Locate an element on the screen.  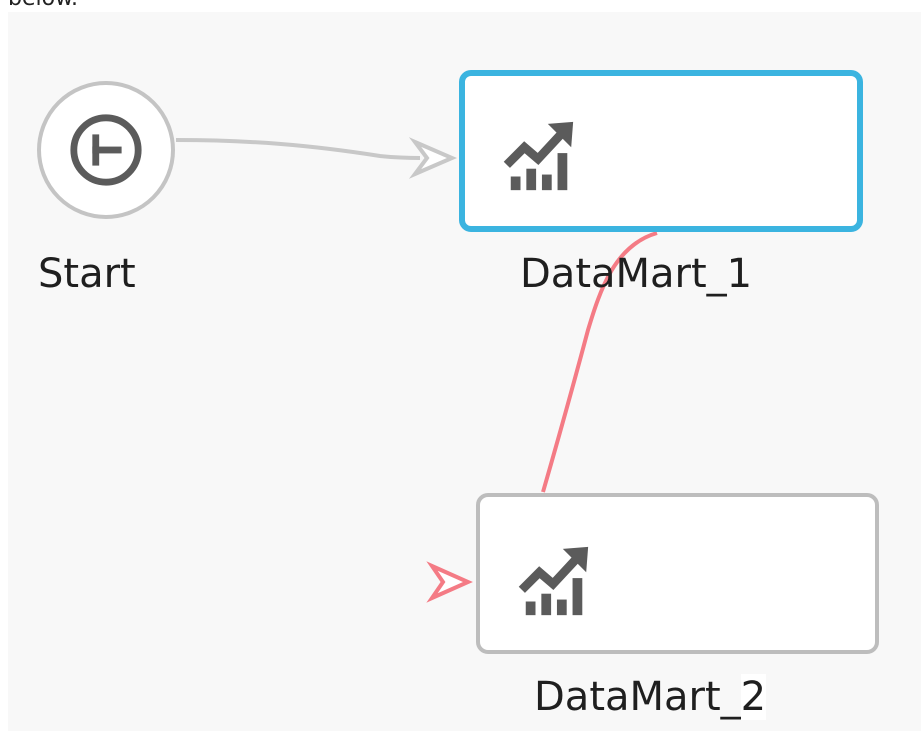
datamart-2-node is located at coordinates (677, 573).